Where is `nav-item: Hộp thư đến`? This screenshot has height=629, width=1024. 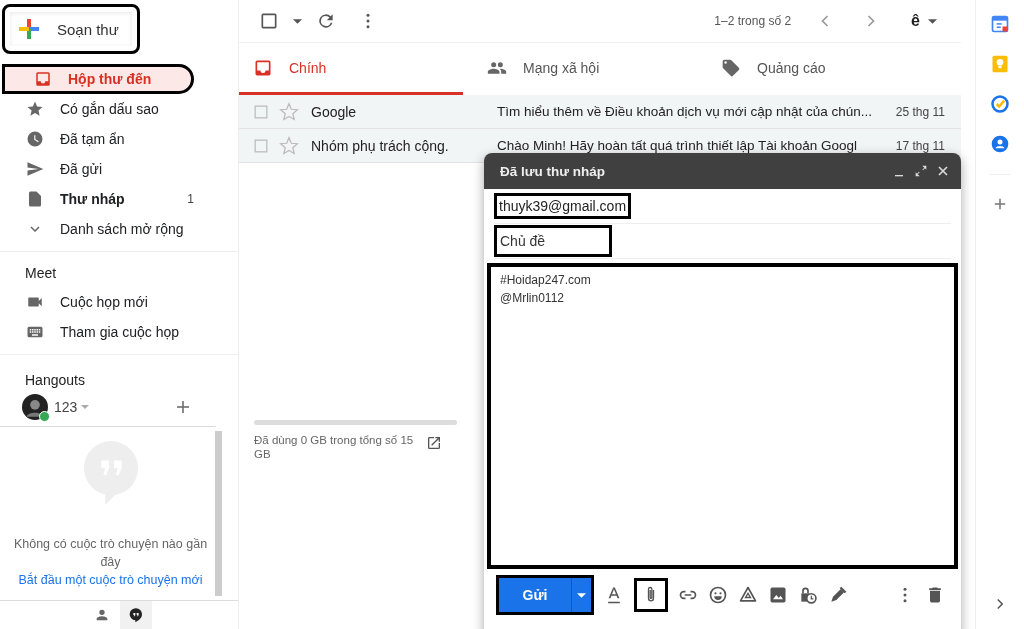
nav-item: Hộp thư đến is located at coordinates (98, 79).